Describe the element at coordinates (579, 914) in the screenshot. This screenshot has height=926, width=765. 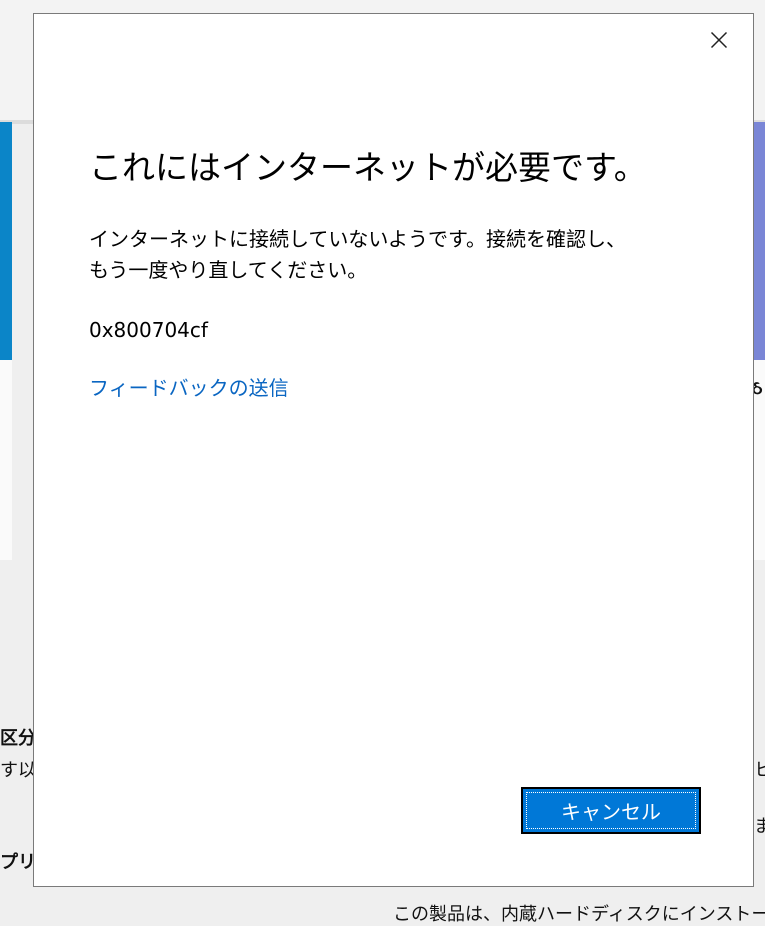
I see `background-bottom-text: この製品は、内蔵ハードディスクにインストー` at that location.